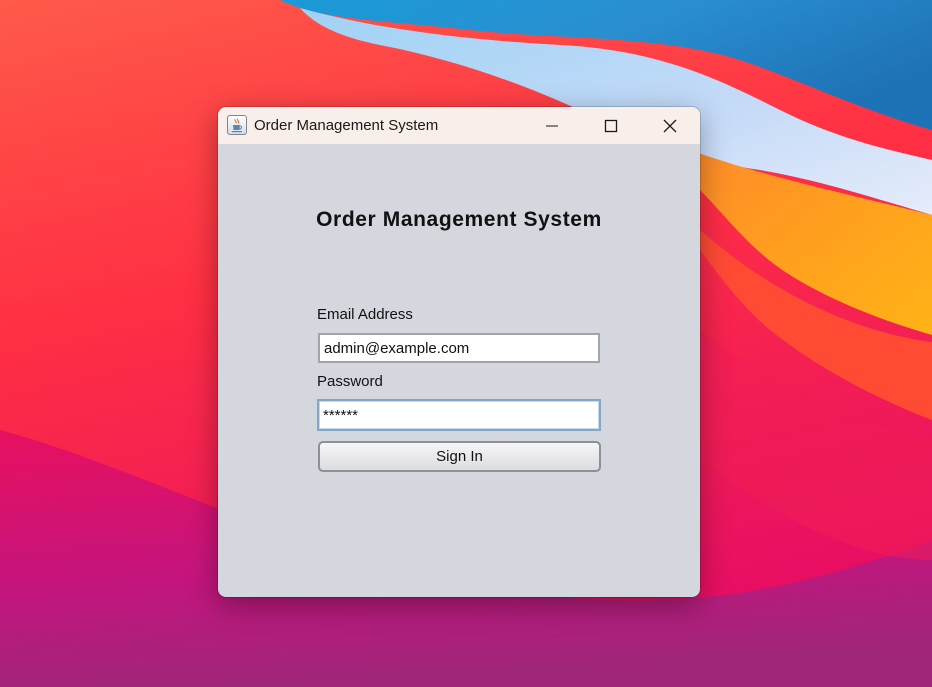  What do you see at coordinates (346, 125) in the screenshot?
I see `window-title: Order Management System` at bounding box center [346, 125].